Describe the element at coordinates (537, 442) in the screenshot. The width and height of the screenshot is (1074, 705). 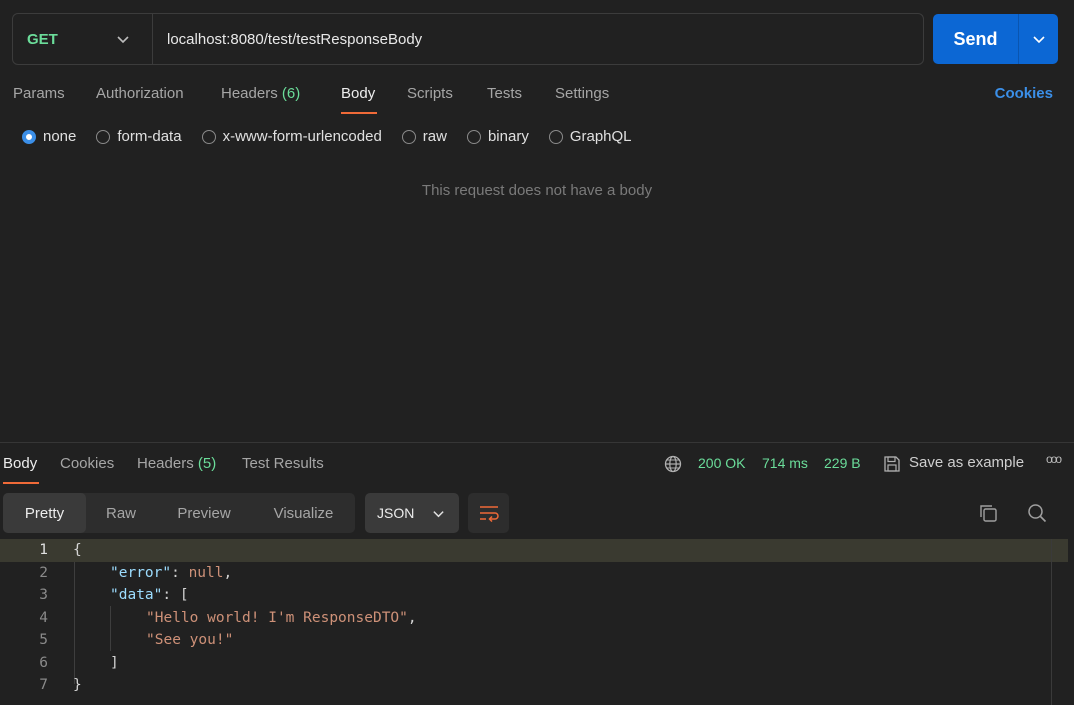
I see `pane-divider` at that location.